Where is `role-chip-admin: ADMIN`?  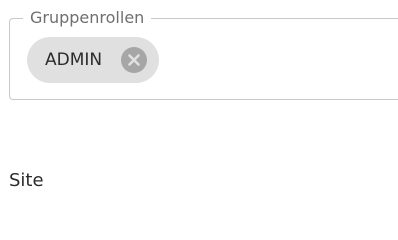 role-chip-admin: ADMIN is located at coordinates (93, 60).